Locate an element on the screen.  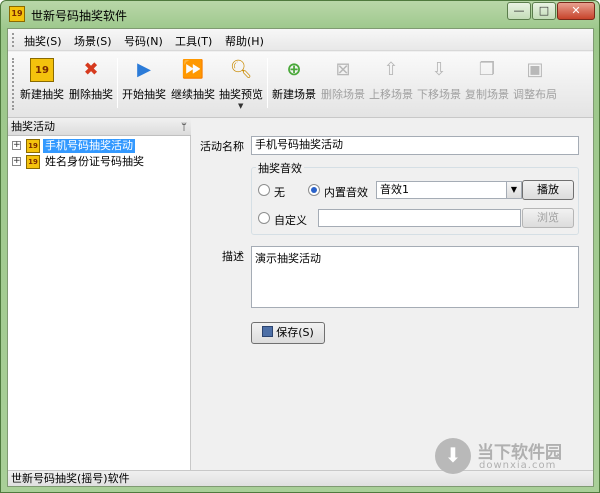
play-icon: ▶ is located at coordinates (144, 69).